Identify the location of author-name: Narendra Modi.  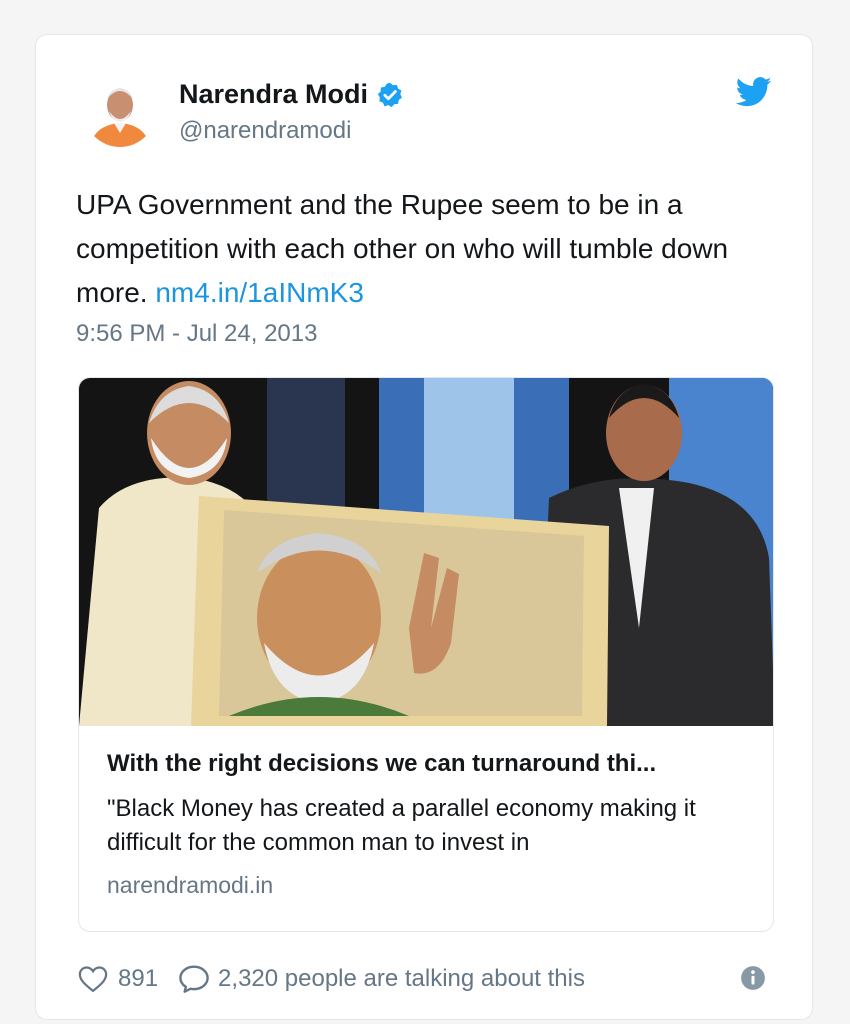
(291, 94).